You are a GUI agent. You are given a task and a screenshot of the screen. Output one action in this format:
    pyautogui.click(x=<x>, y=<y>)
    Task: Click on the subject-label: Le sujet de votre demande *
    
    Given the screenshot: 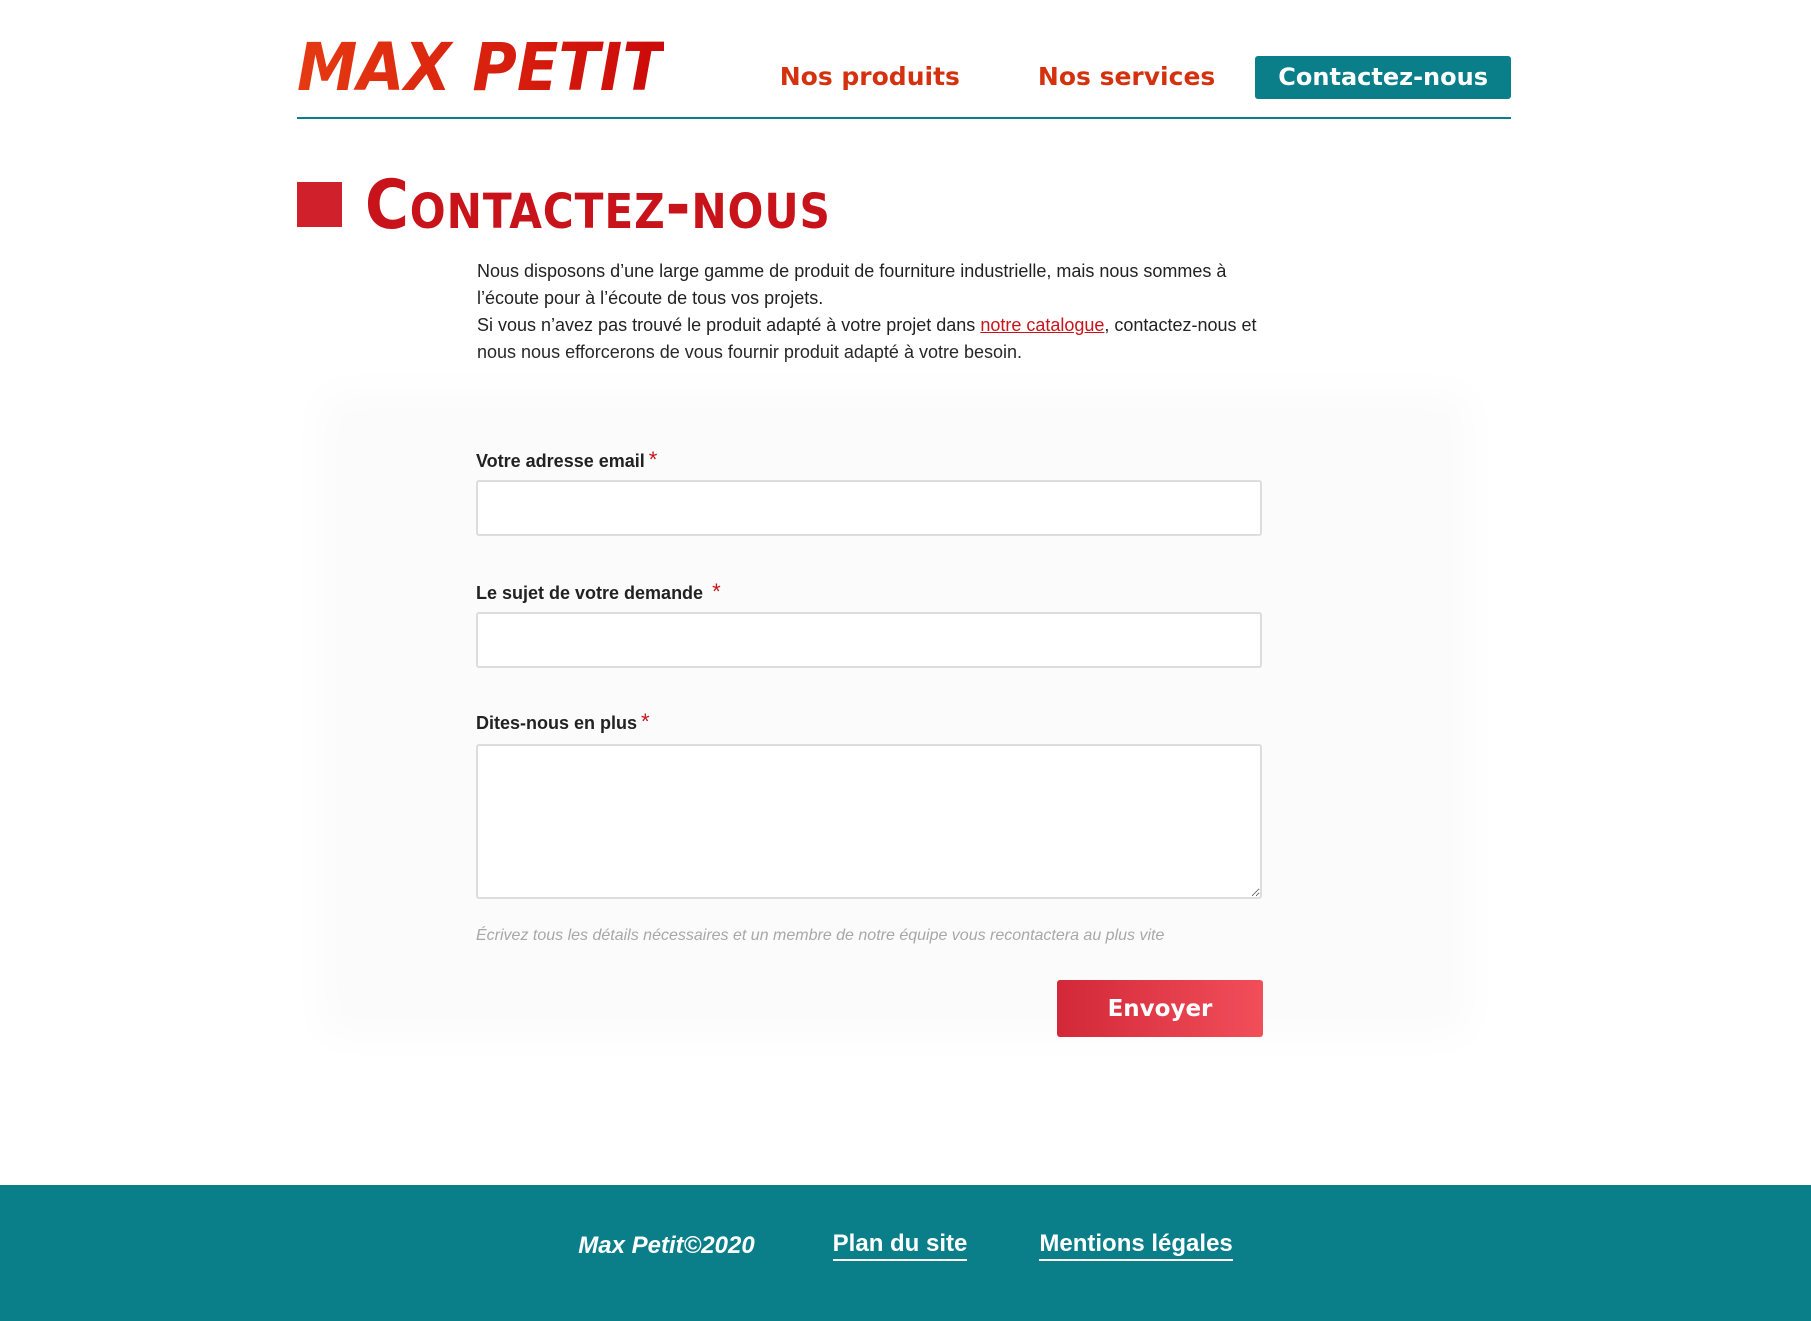 What is the action you would take?
    pyautogui.click(x=598, y=592)
    